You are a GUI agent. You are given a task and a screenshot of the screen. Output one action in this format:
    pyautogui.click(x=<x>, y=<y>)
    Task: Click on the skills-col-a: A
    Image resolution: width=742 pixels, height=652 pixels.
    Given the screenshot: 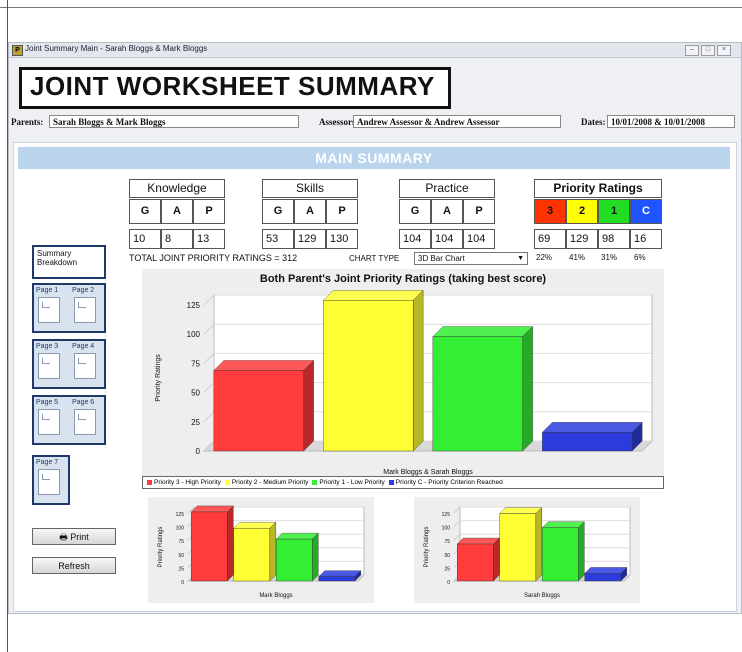 What is the action you would take?
    pyautogui.click(x=310, y=211)
    